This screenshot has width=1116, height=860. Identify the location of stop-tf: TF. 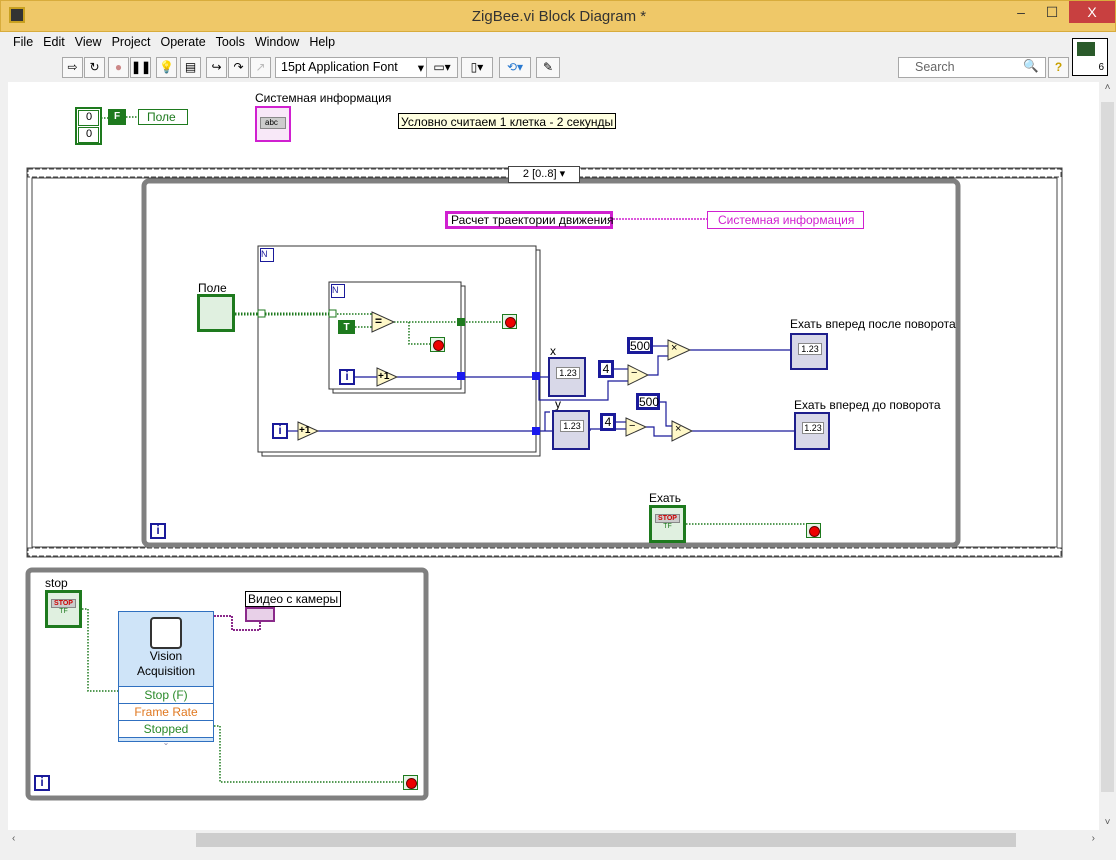
(63, 611).